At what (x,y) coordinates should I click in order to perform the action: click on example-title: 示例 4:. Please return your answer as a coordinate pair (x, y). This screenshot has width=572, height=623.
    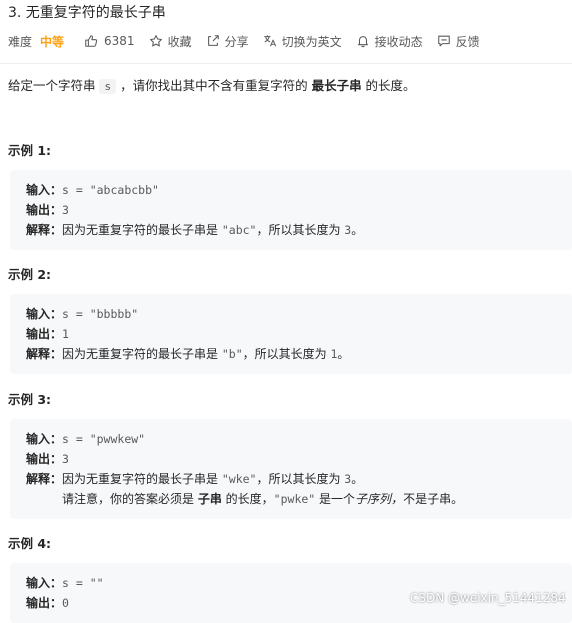
    Looking at the image, I should click on (30, 543).